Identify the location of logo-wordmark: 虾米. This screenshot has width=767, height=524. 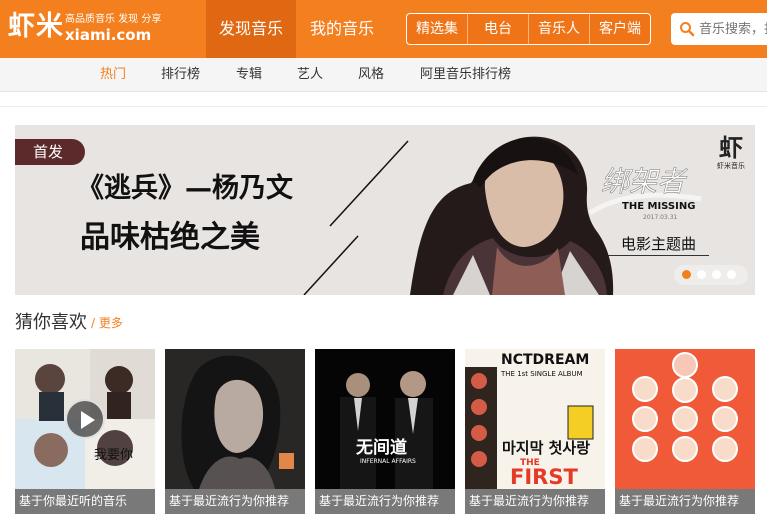
(36, 26).